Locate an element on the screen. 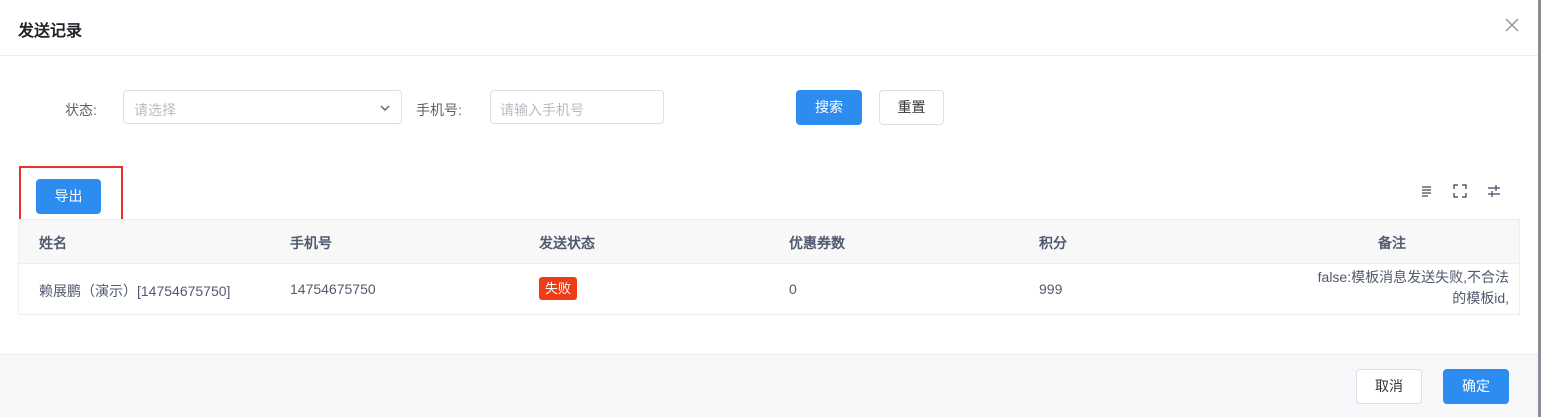 This screenshot has width=1541, height=417. column-header-name: 姓名 is located at coordinates (53, 243).